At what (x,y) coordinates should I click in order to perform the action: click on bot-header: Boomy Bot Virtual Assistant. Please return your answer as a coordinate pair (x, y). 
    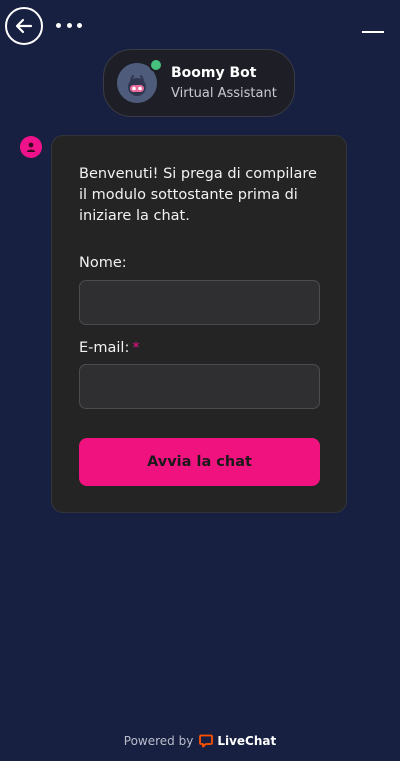
    Looking at the image, I should click on (199, 83).